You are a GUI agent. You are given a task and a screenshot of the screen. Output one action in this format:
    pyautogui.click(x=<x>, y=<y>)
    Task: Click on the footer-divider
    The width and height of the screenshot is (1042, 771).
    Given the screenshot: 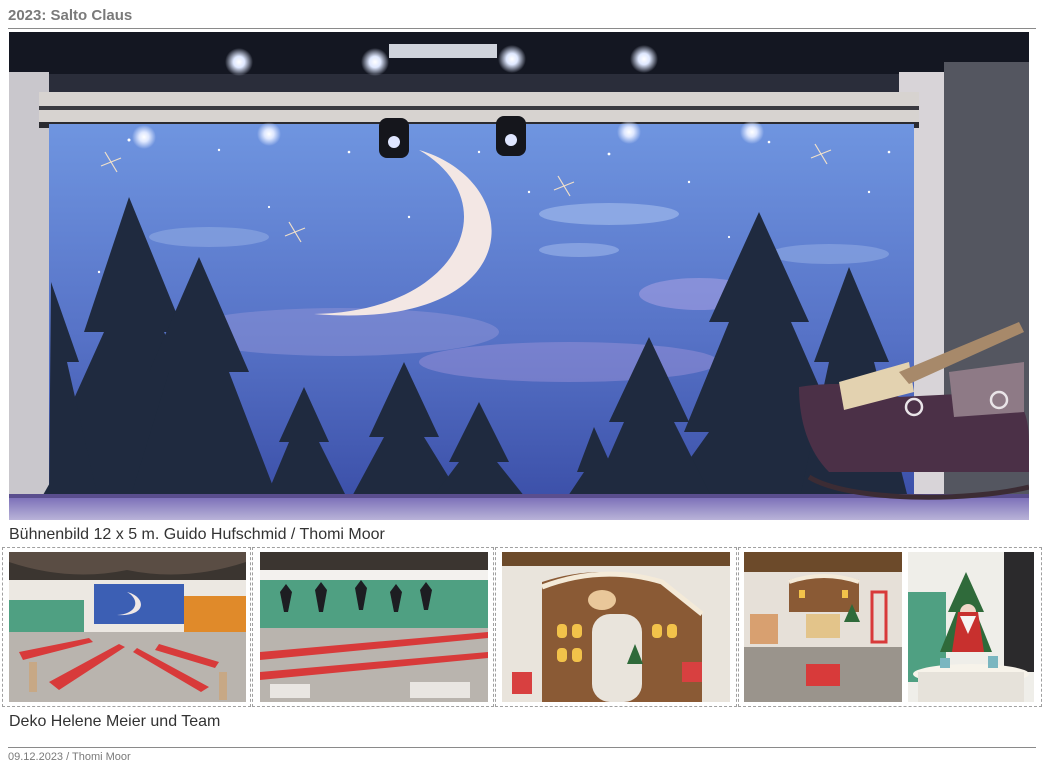 What is the action you would take?
    pyautogui.click(x=522, y=747)
    